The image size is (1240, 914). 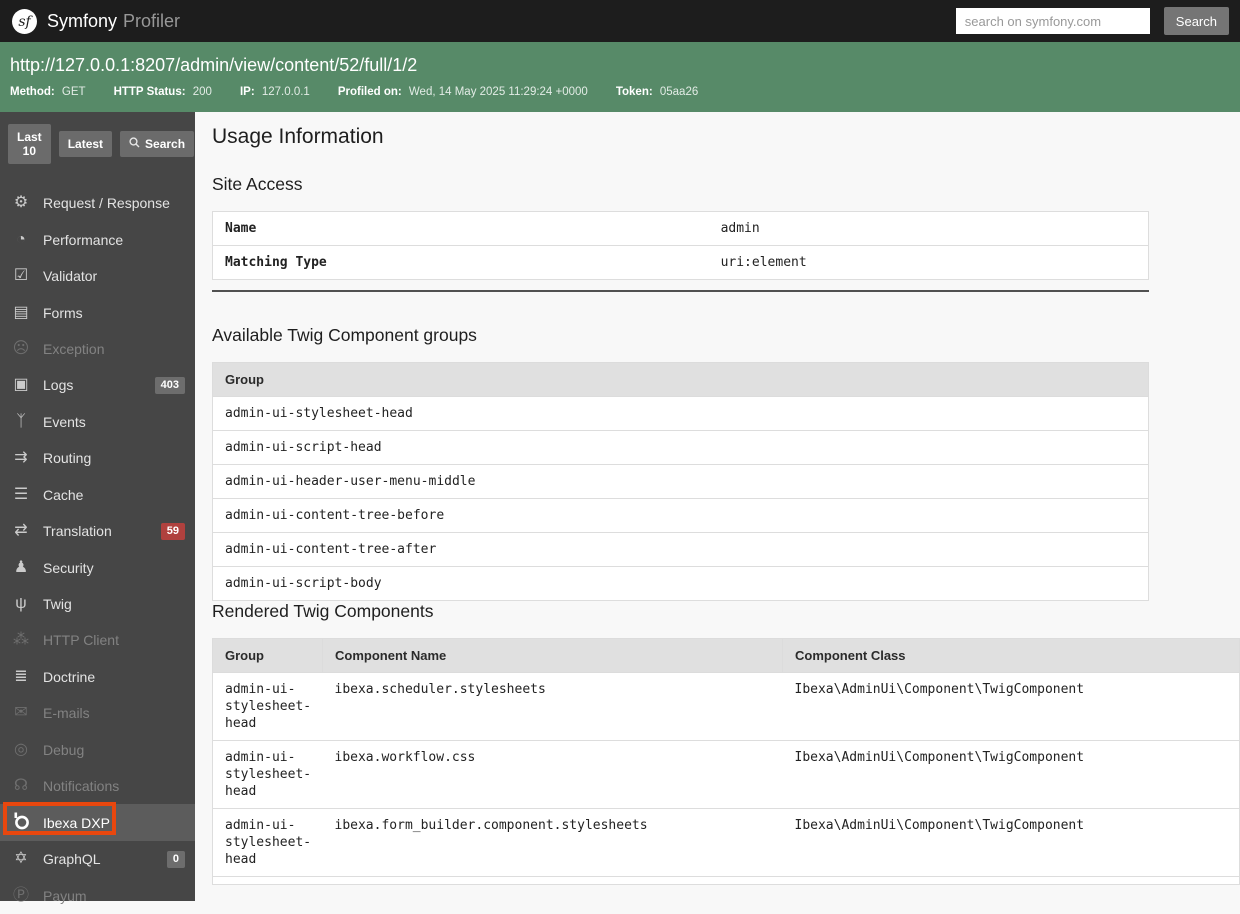 I want to click on app-subtitle: Profiler, so click(x=152, y=20).